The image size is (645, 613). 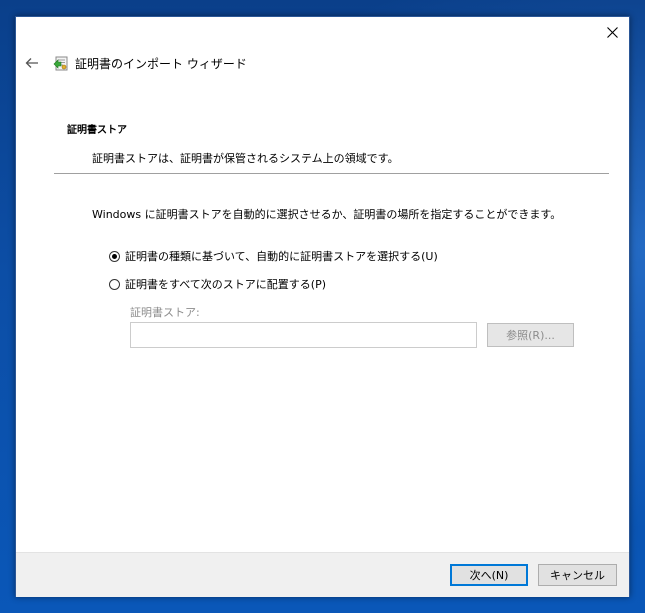 I want to click on certificate-import-icon, so click(x=61, y=63).